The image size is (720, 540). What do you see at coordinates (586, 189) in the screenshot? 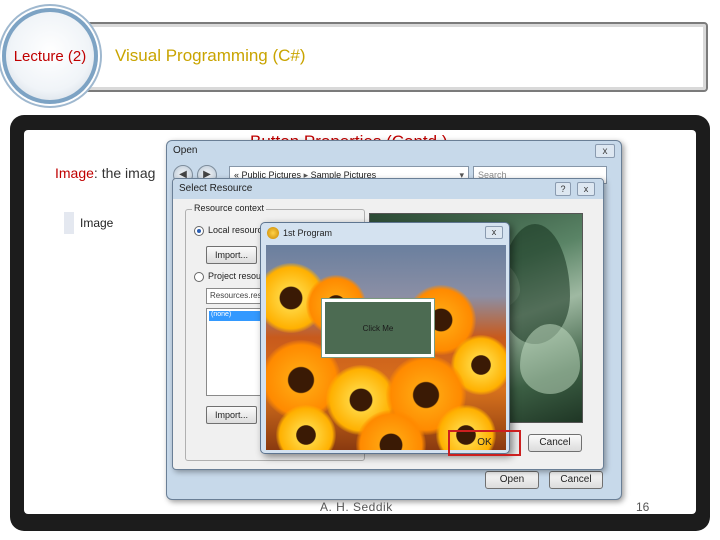
I see `select-resource-close-button: x` at bounding box center [586, 189].